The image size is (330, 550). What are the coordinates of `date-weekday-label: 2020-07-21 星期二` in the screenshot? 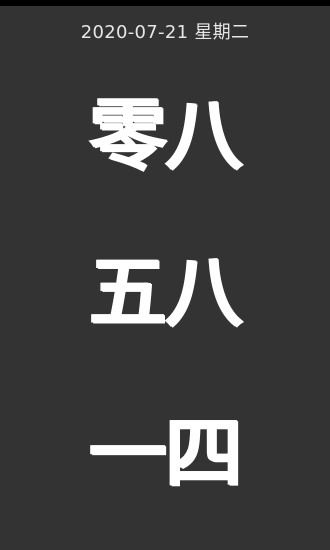 It's located at (165, 32).